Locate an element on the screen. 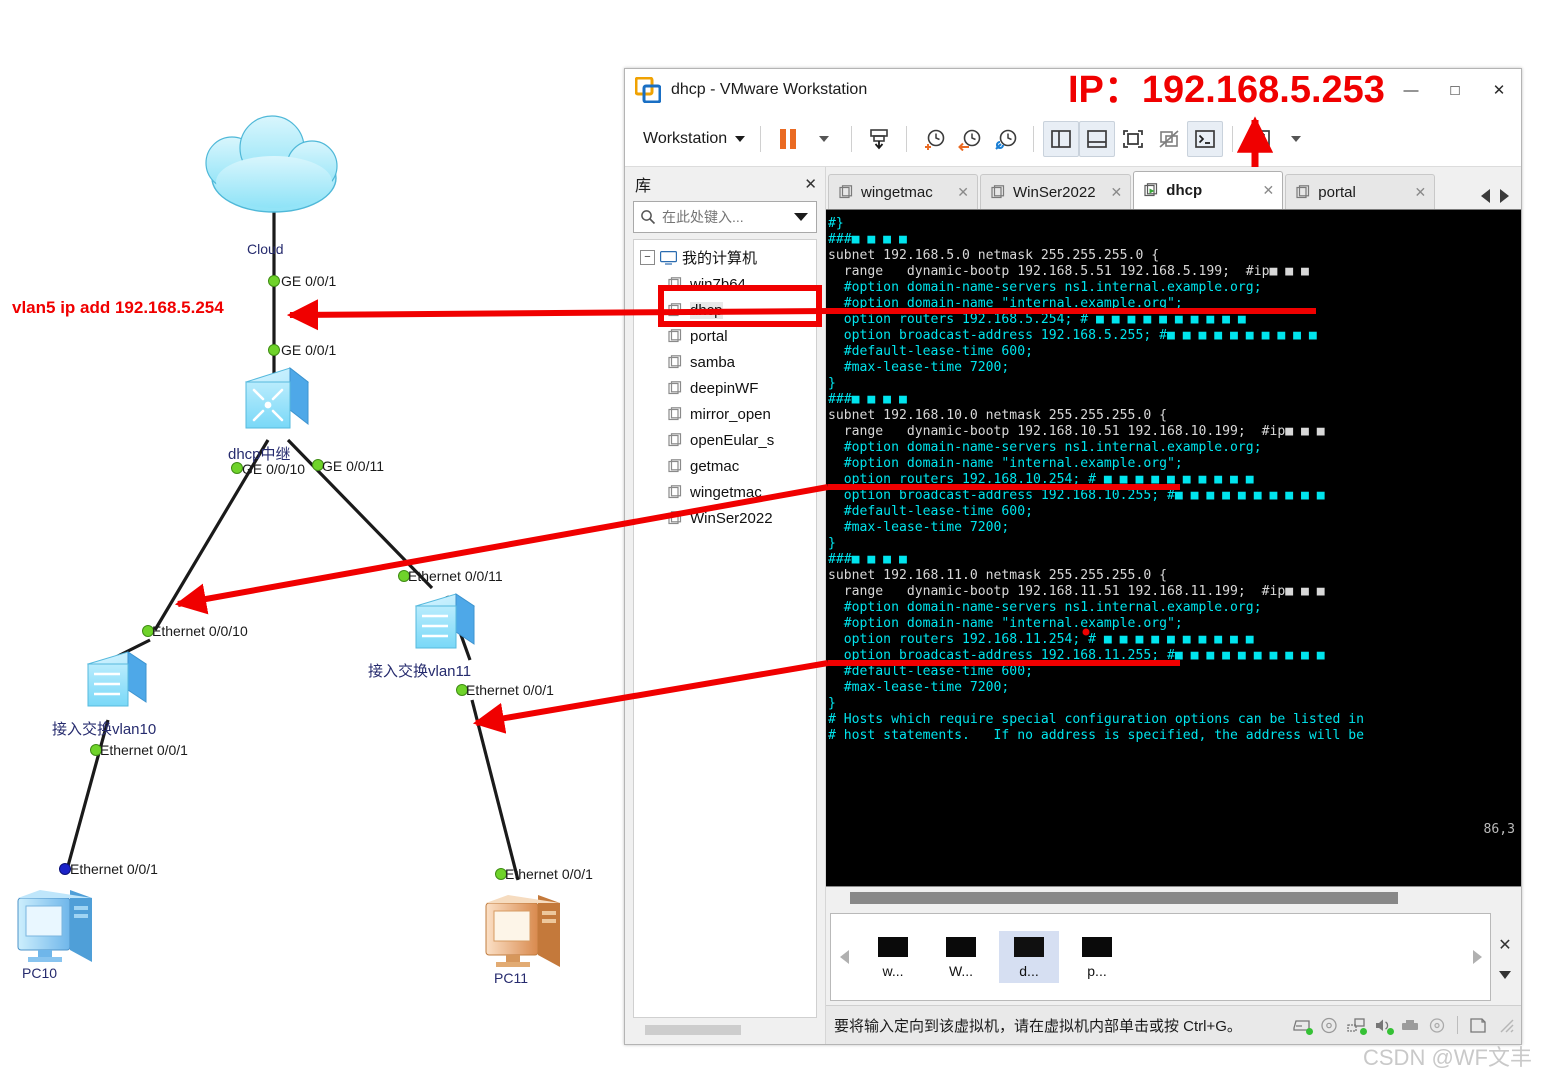  snapshot-button is located at coordinates (879, 139).